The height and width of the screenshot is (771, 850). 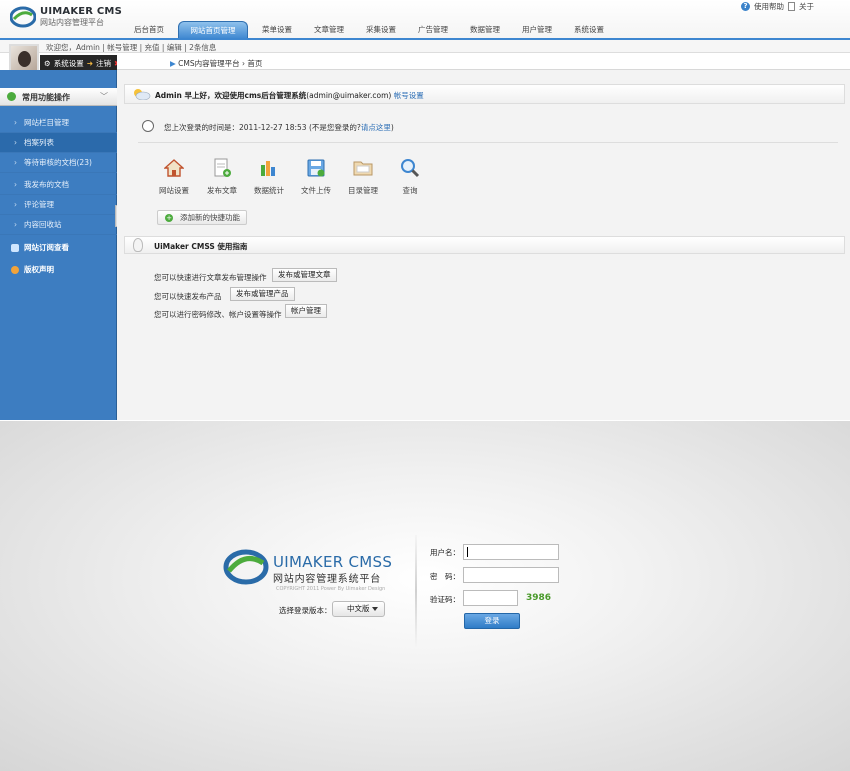 I want to click on tab-articles: 文章管理, so click(x=329, y=30).